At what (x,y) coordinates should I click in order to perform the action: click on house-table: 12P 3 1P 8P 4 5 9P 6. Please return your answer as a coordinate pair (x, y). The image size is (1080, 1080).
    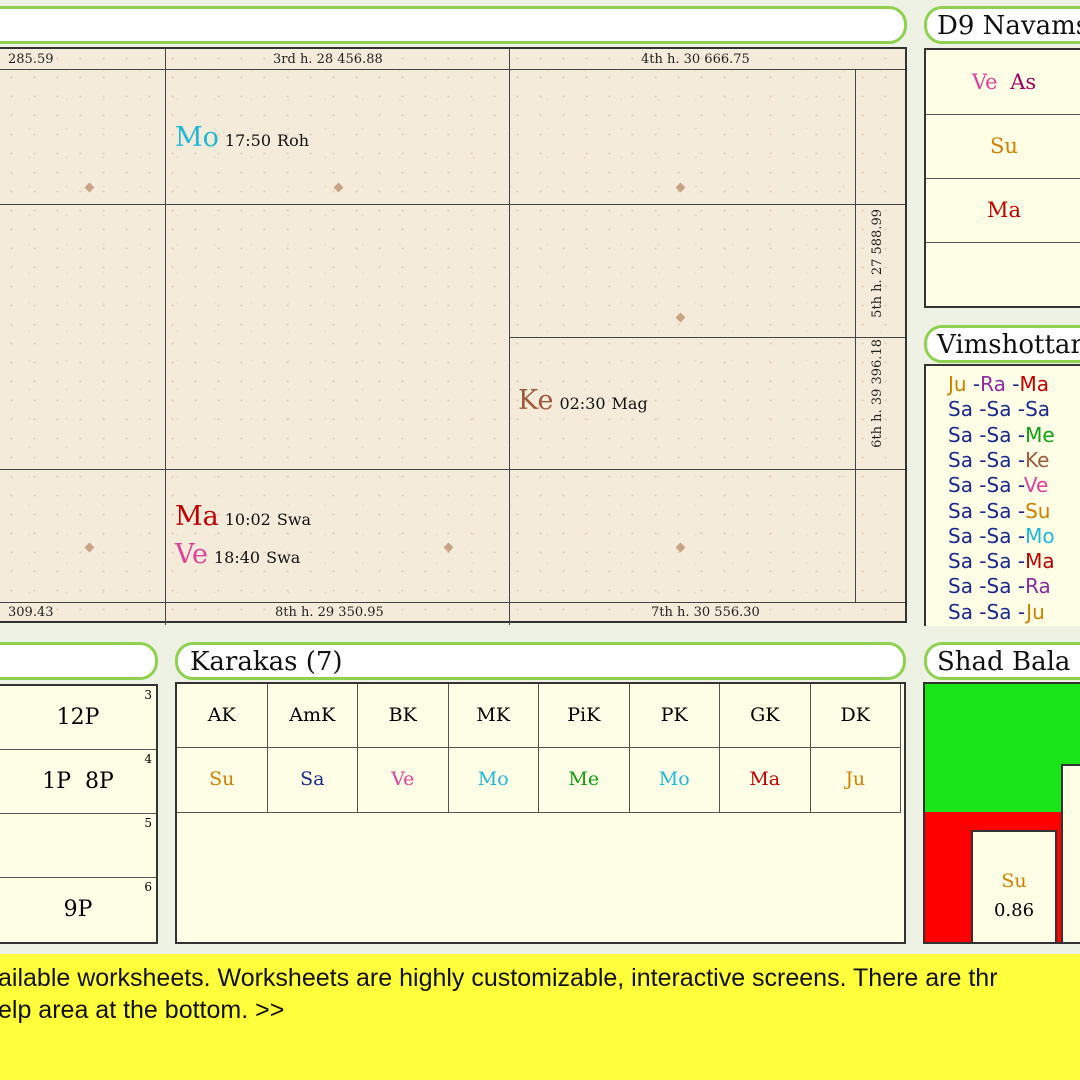
    Looking at the image, I should click on (79, 814).